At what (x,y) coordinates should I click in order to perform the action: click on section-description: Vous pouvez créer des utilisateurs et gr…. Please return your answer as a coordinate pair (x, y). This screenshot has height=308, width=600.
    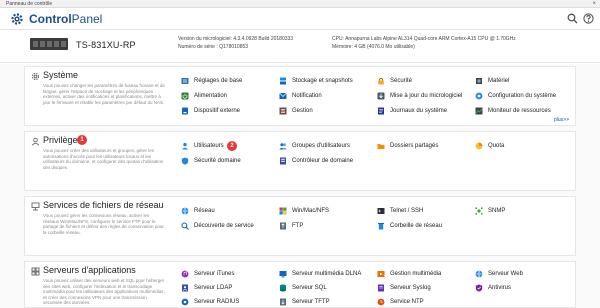
    Looking at the image, I should click on (103, 159).